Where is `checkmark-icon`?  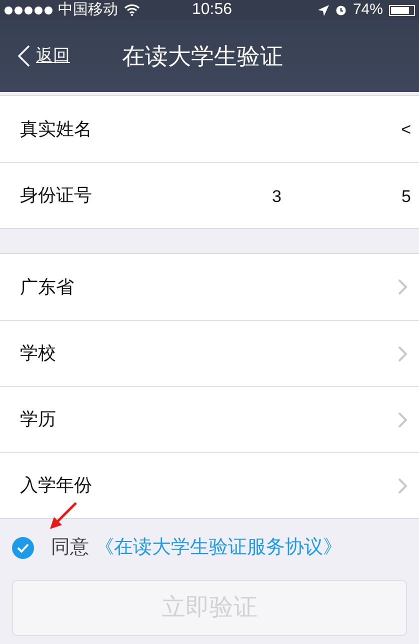 checkmark-icon is located at coordinates (23, 548).